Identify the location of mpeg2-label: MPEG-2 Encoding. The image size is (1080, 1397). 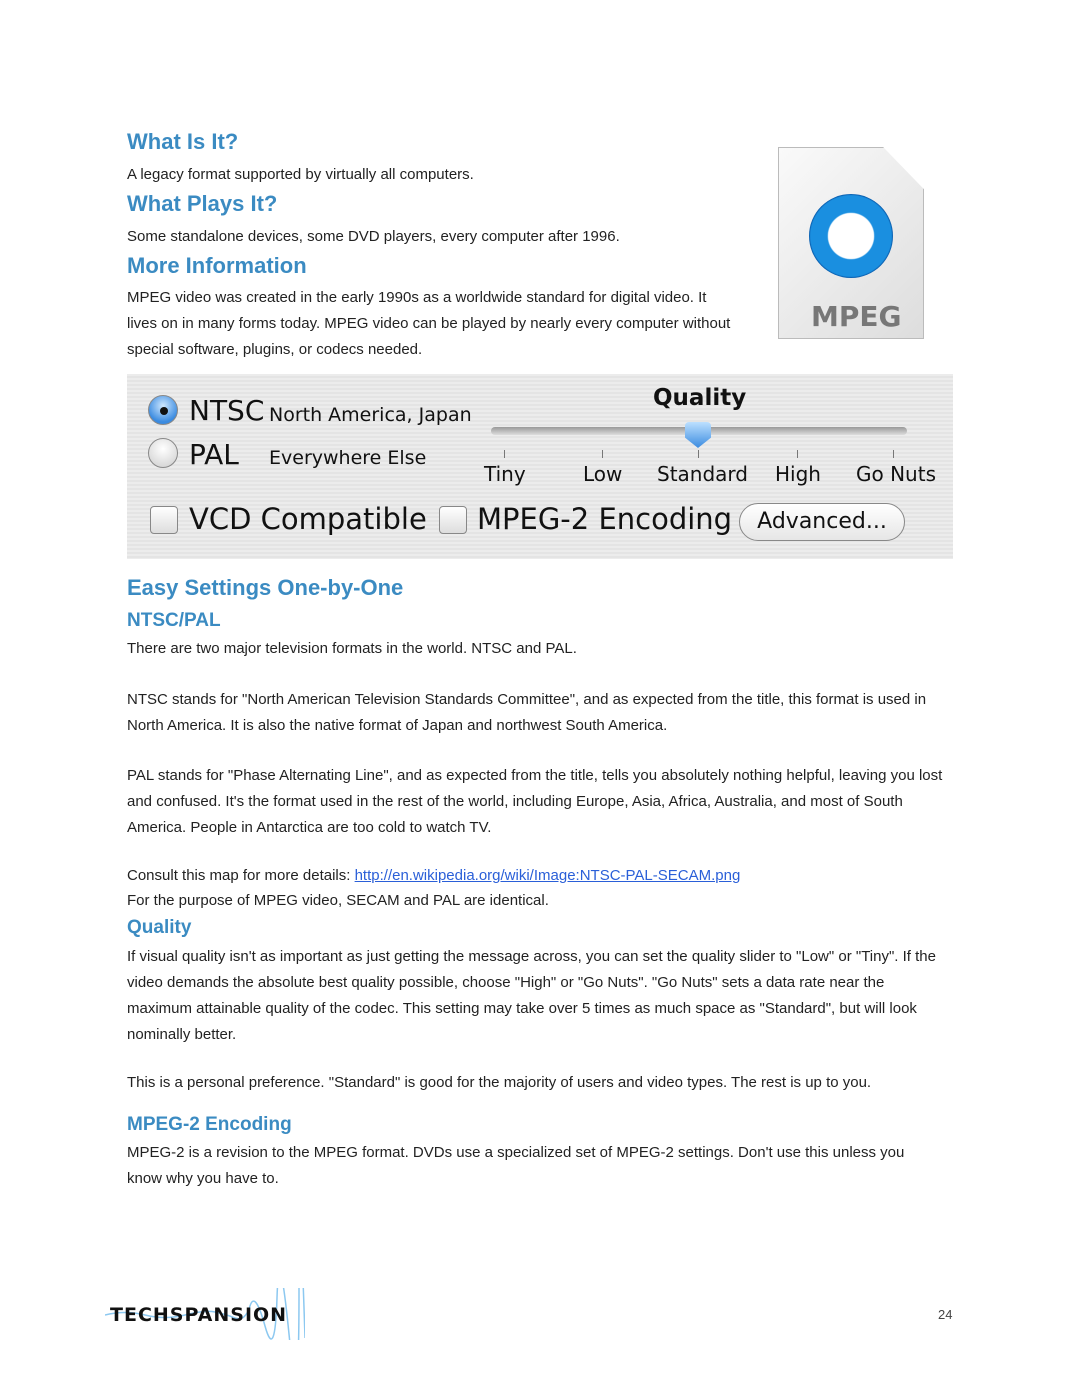
(605, 519).